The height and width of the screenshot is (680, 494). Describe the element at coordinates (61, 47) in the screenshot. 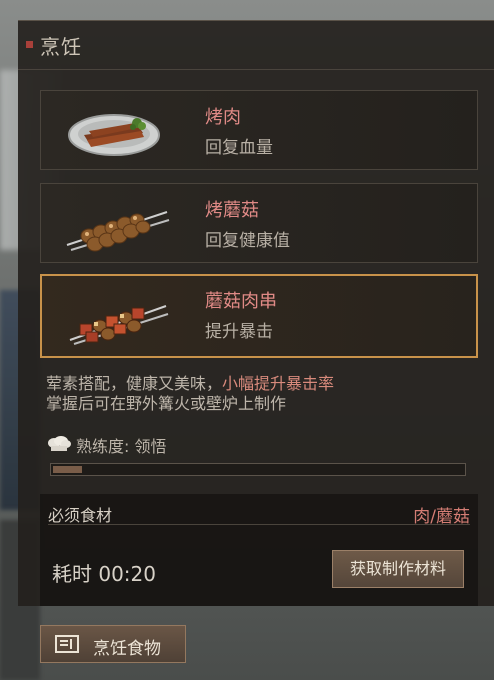

I see `panel-title: 烹饪` at that location.